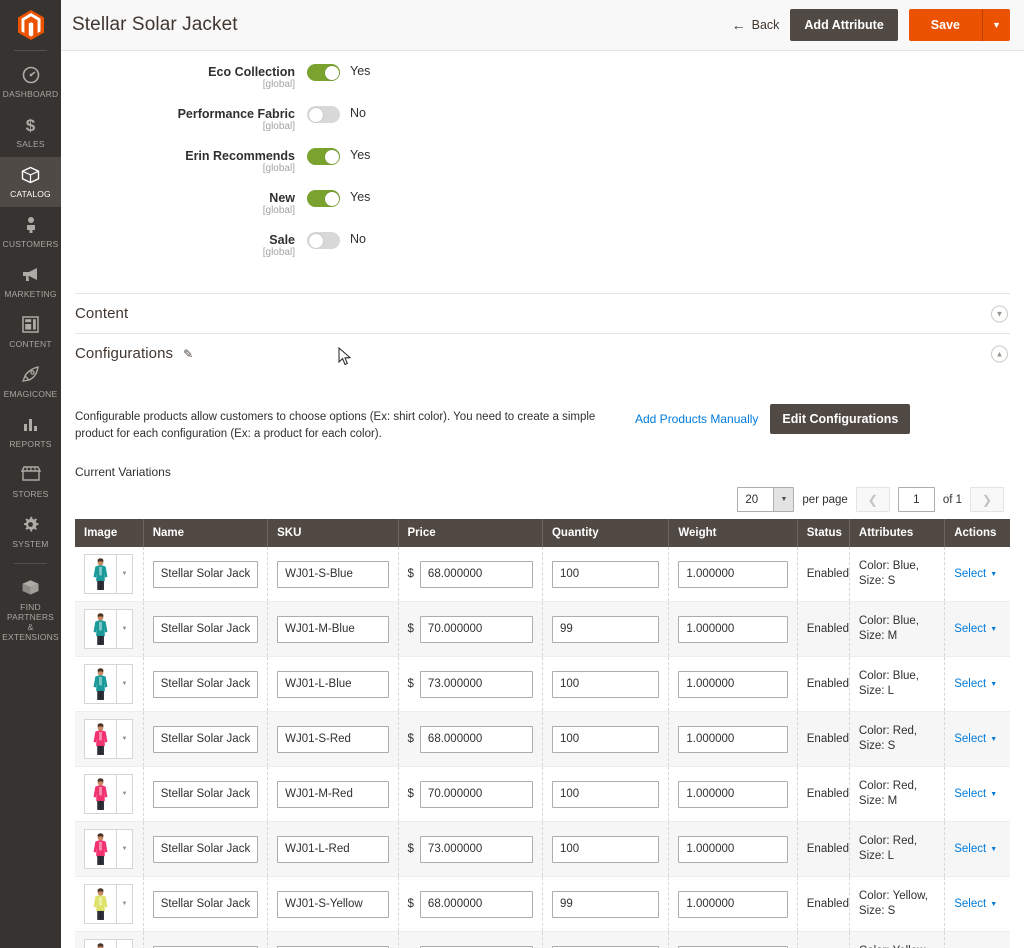 Image resolution: width=1024 pixels, height=948 pixels. I want to click on edit-configurations-button: Edit Configurations, so click(840, 419).